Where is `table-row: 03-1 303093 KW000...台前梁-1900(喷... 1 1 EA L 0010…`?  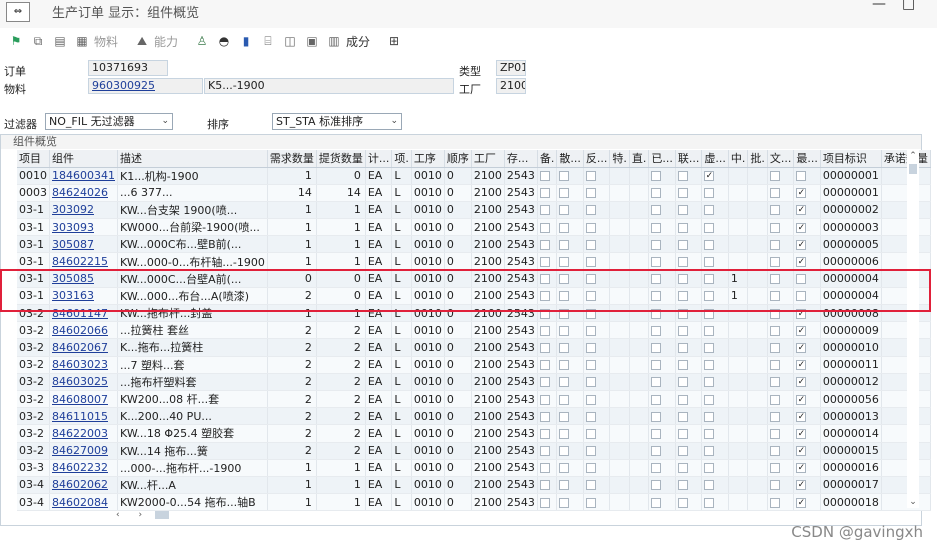
table-row: 03-1 303093 KW000...台前梁-1900(喷... 1 1 EA L 0010… is located at coordinates (474, 227).